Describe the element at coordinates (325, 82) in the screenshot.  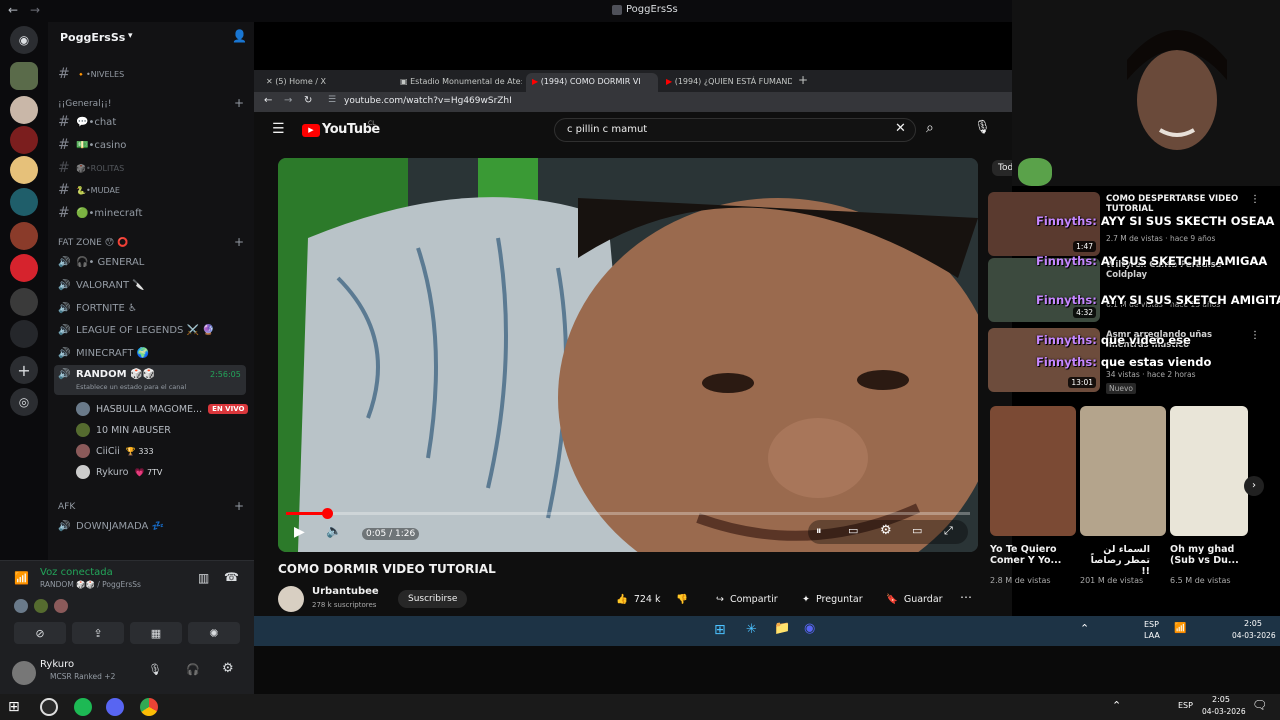
I see `tab-x: ✕ (5) Home / X` at that location.